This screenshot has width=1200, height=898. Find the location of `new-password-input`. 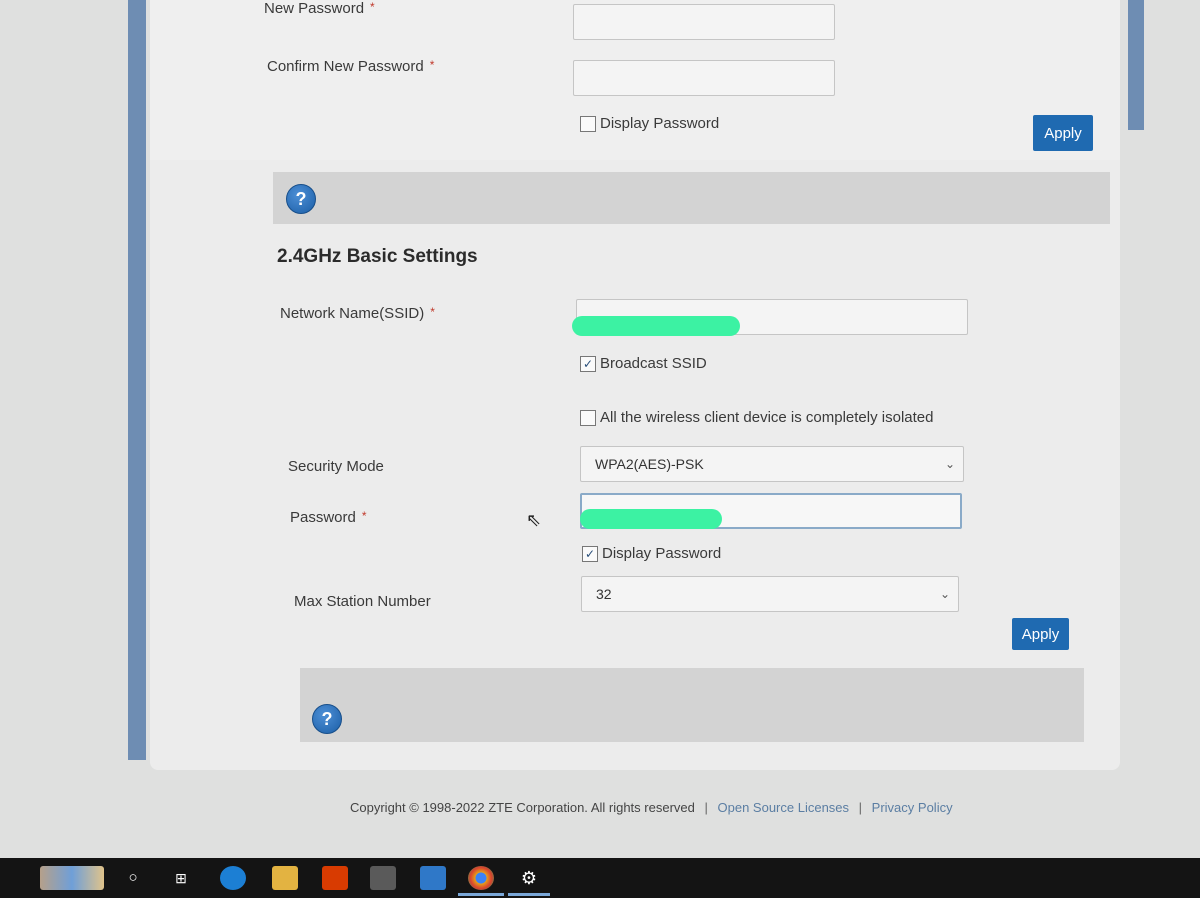

new-password-input is located at coordinates (704, 22).